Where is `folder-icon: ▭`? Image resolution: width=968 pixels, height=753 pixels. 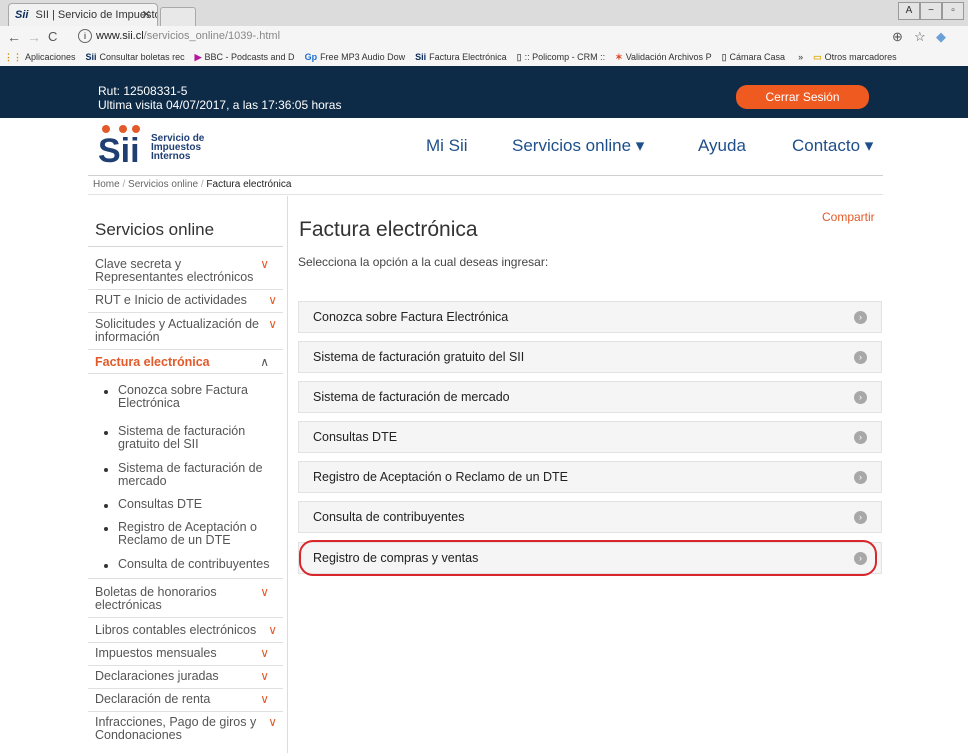
folder-icon: ▭ is located at coordinates (817, 57).